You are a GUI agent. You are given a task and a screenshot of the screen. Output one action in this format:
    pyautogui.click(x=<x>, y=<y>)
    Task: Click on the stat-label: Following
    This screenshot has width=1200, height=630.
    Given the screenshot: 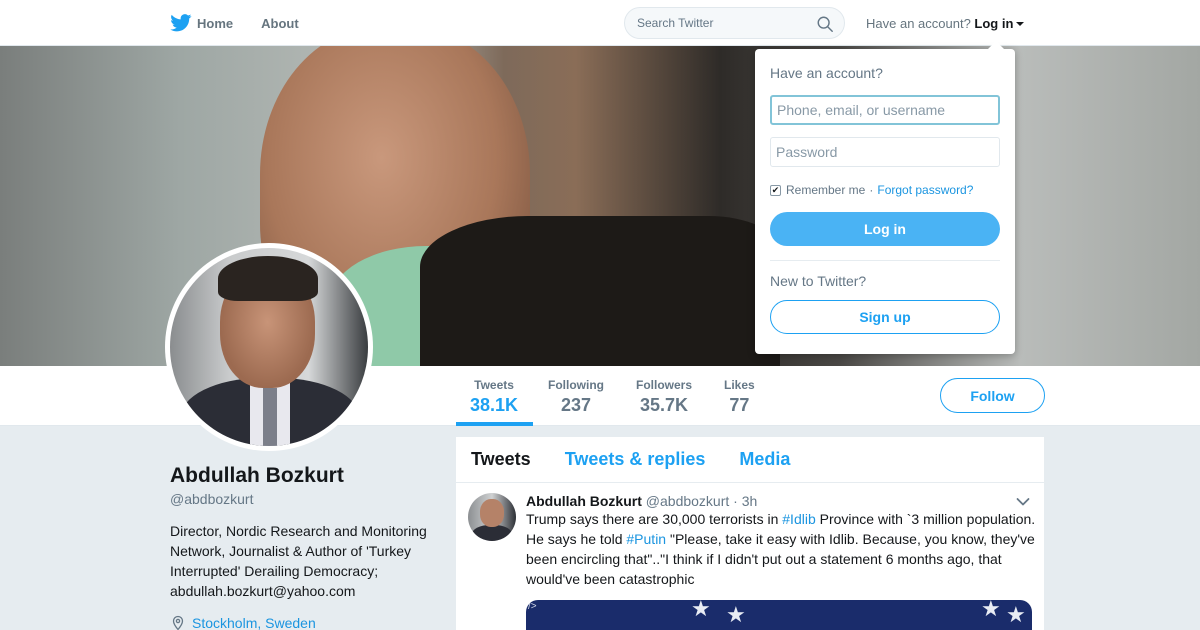 What is the action you would take?
    pyautogui.click(x=576, y=385)
    